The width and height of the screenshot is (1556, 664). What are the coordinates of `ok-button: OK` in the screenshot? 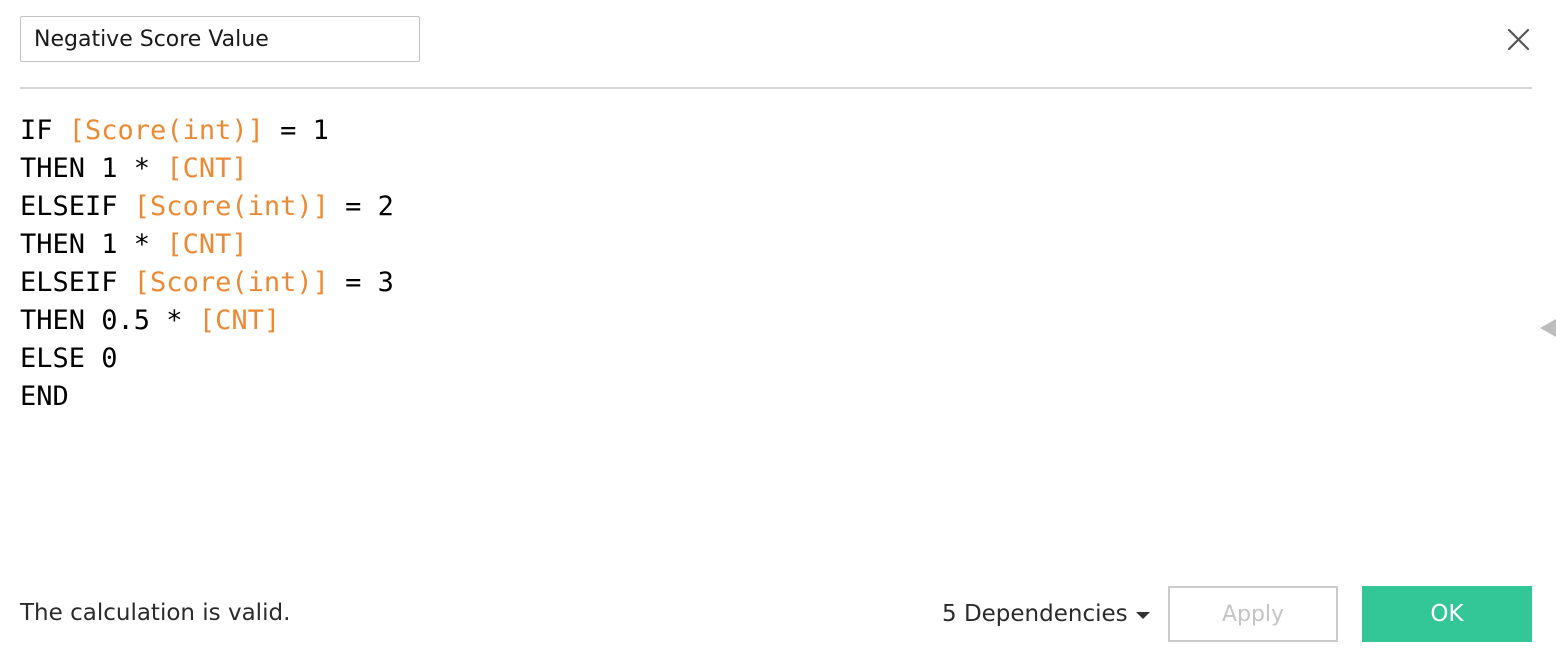 It's located at (1447, 614).